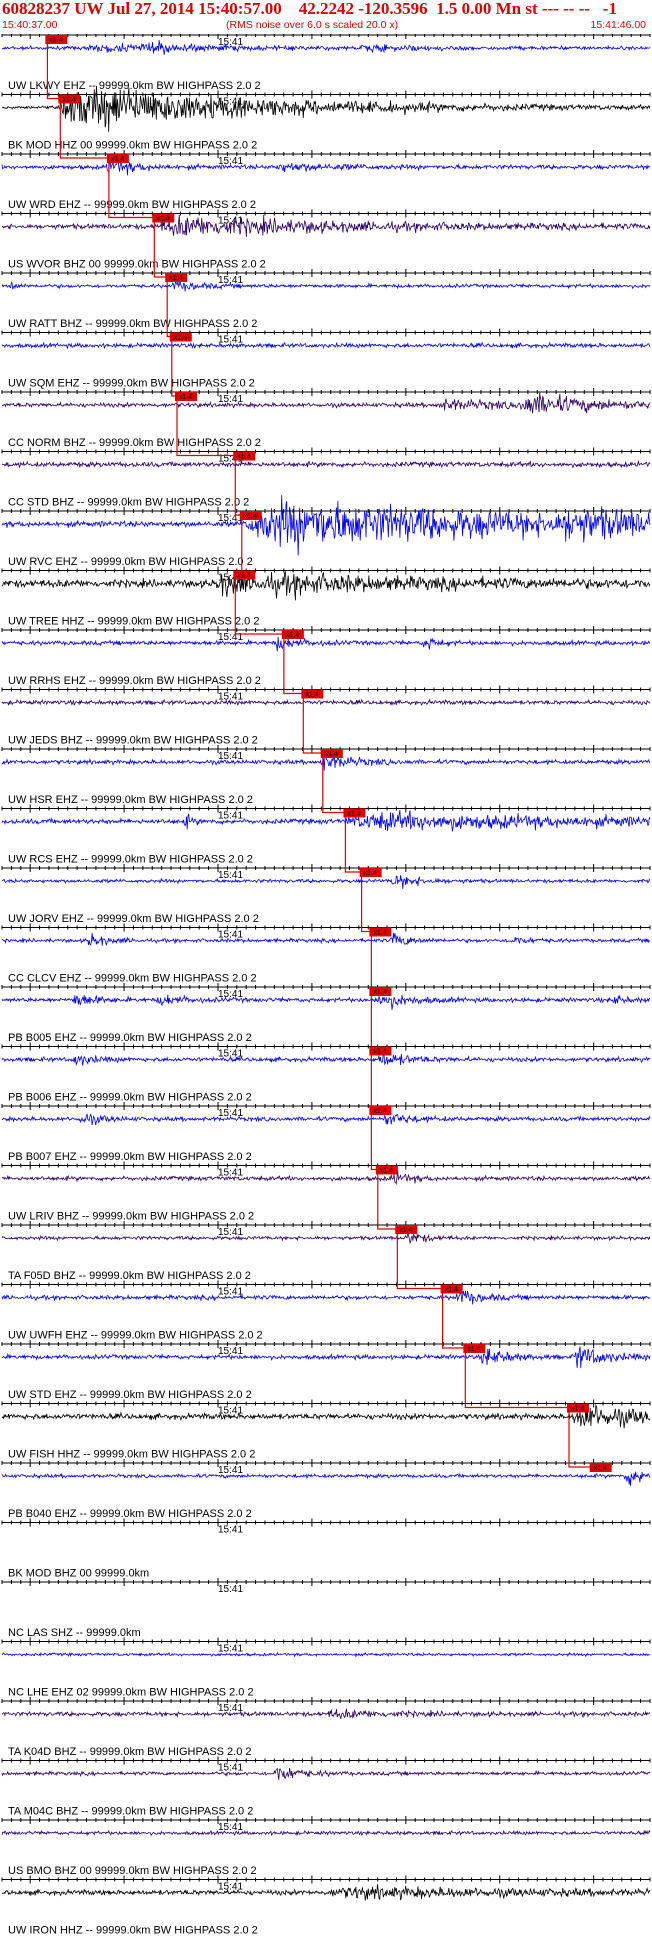 The image size is (652, 1958). Describe the element at coordinates (74, 1633) in the screenshot. I see `station-label: NC LAS SHZ -- 99999.0km` at that location.